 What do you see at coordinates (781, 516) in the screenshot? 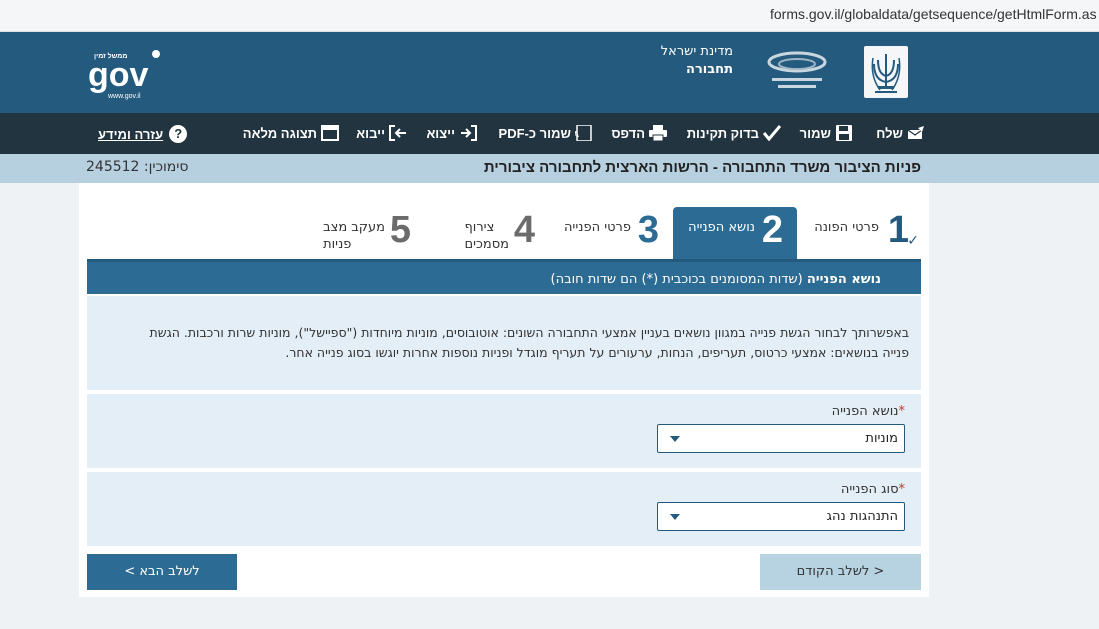
I see `type-select: התנהגות נהג` at bounding box center [781, 516].